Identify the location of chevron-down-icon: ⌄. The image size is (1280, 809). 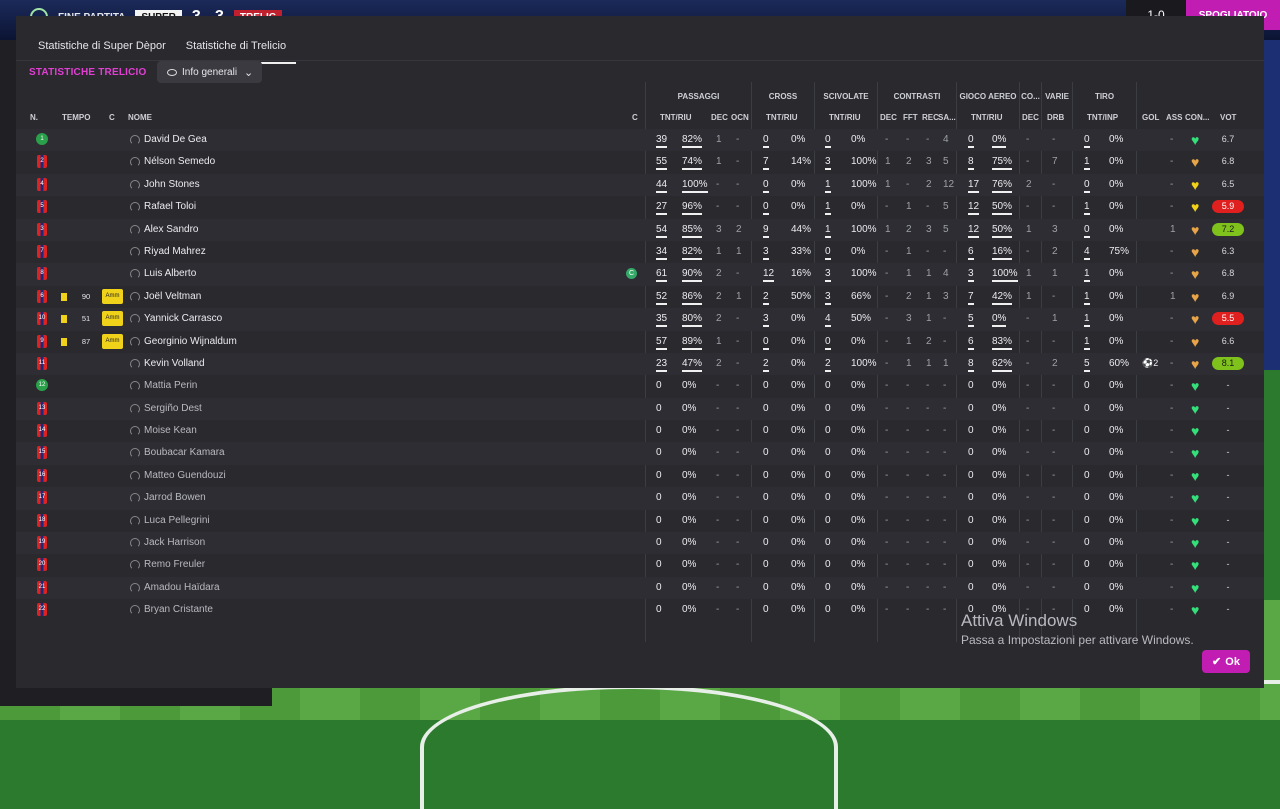
(249, 72).